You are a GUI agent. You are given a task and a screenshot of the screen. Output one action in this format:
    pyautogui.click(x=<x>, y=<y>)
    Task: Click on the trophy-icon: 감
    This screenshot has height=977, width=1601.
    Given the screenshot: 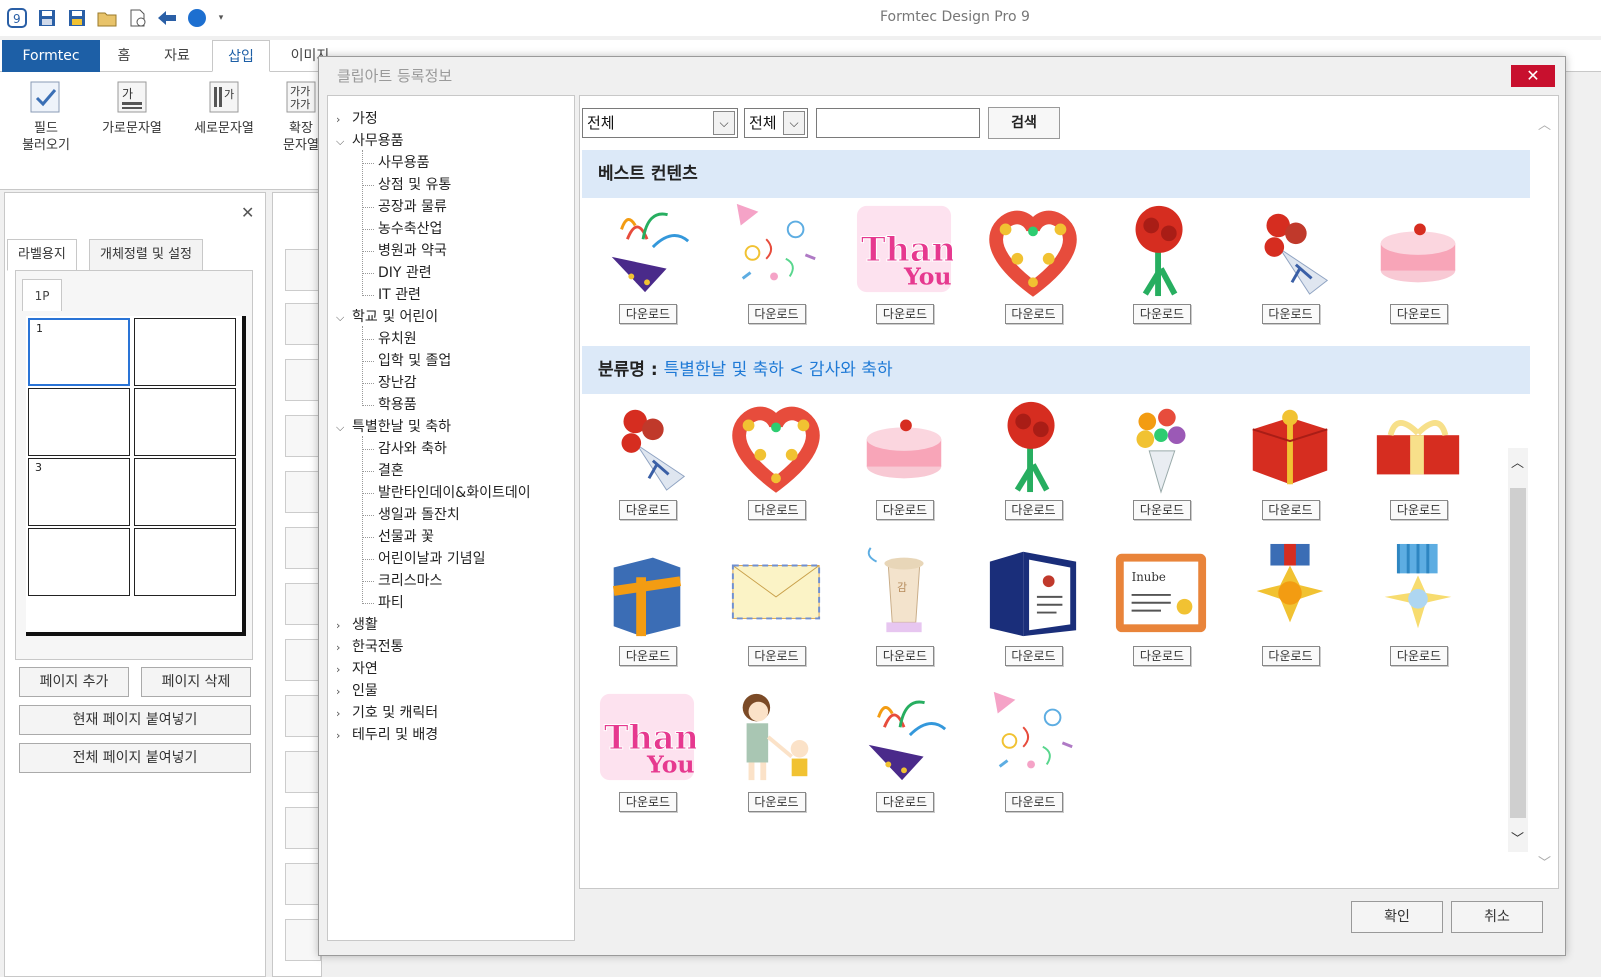 What is the action you would take?
    pyautogui.click(x=904, y=591)
    